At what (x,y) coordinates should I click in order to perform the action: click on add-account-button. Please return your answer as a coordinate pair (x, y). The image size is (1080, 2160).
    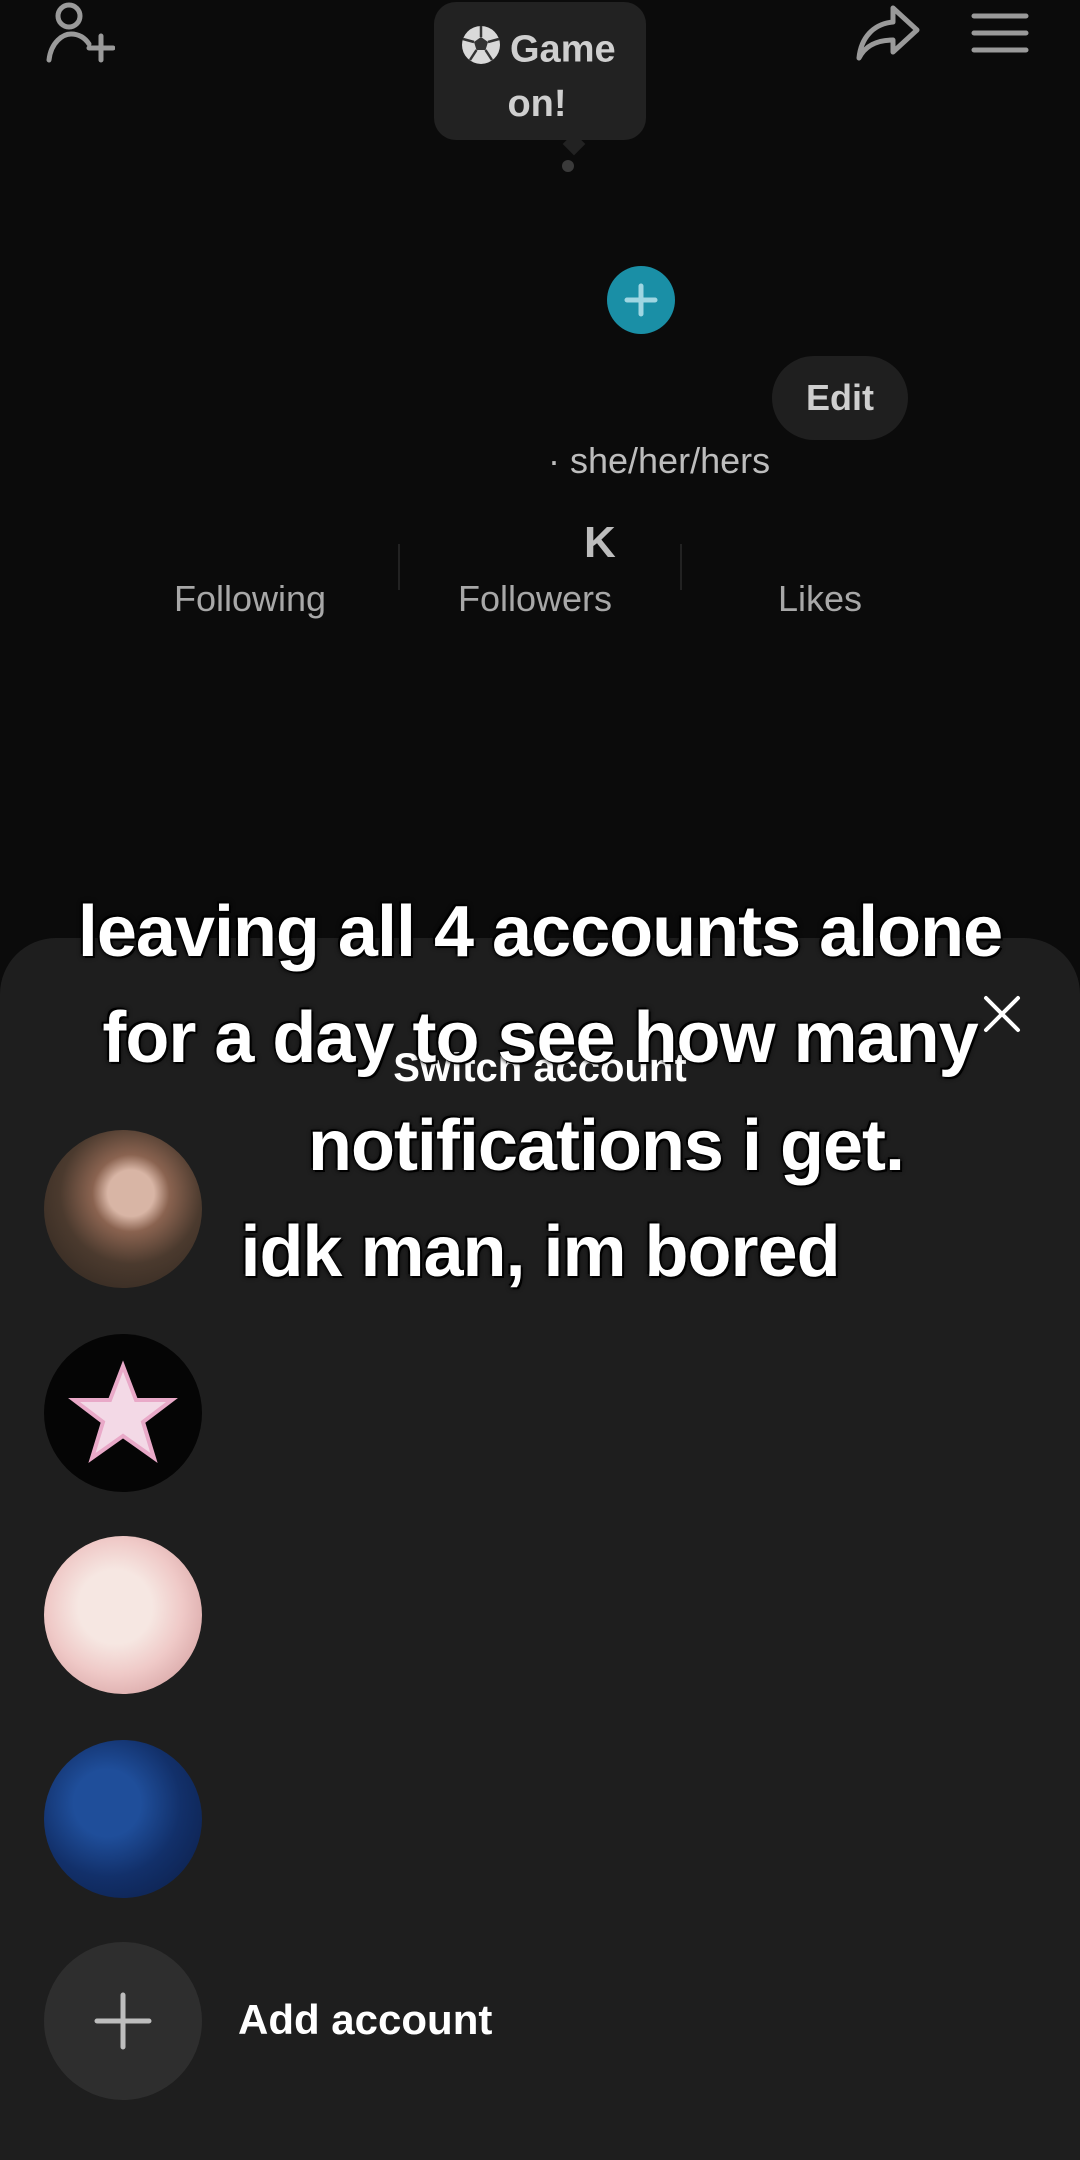
    Looking at the image, I should click on (123, 2021).